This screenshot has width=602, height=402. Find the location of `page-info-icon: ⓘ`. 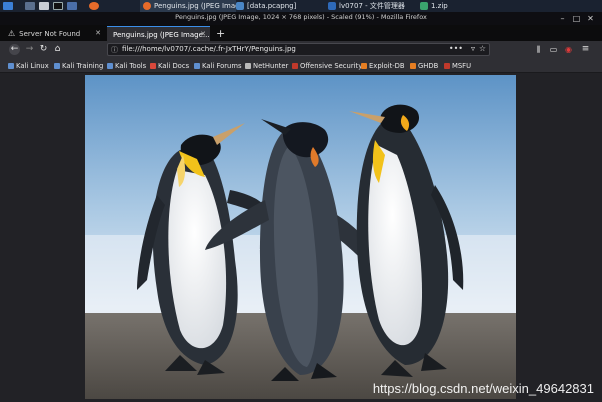

page-info-icon: ⓘ is located at coordinates (114, 50).